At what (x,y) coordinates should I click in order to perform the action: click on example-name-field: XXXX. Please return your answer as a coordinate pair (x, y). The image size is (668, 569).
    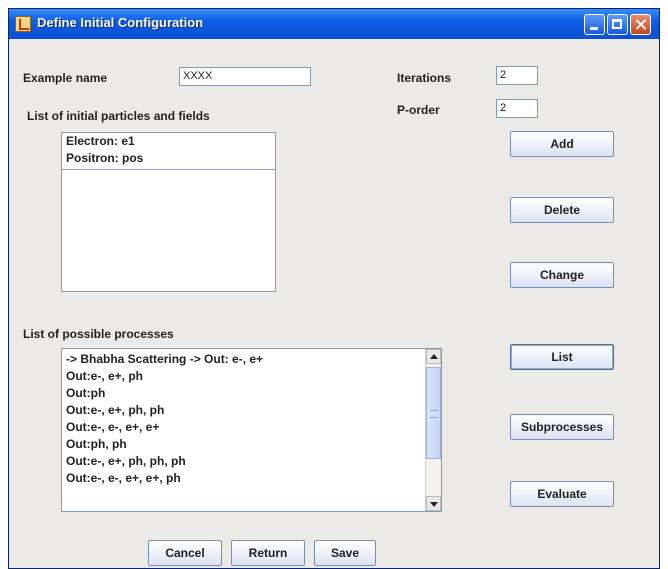
    Looking at the image, I should click on (245, 76).